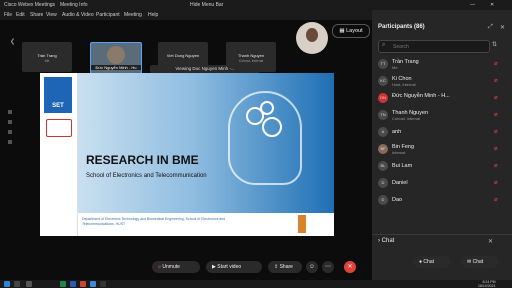 This screenshot has height=288, width=512. I want to click on list-item: BF Bin Feng Internal ⌀, so click(443, 149).